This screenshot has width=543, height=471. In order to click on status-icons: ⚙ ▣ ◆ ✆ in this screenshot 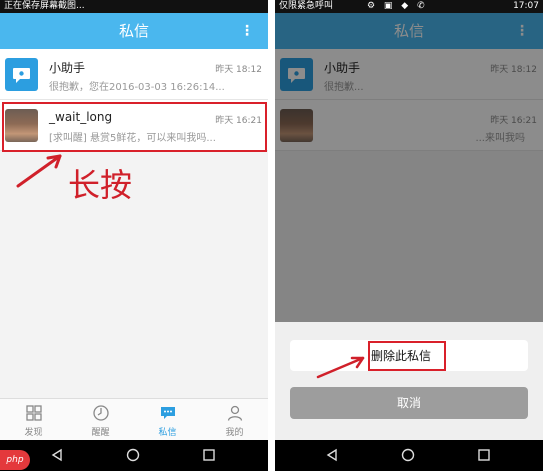, I will do `click(397, 6)`.